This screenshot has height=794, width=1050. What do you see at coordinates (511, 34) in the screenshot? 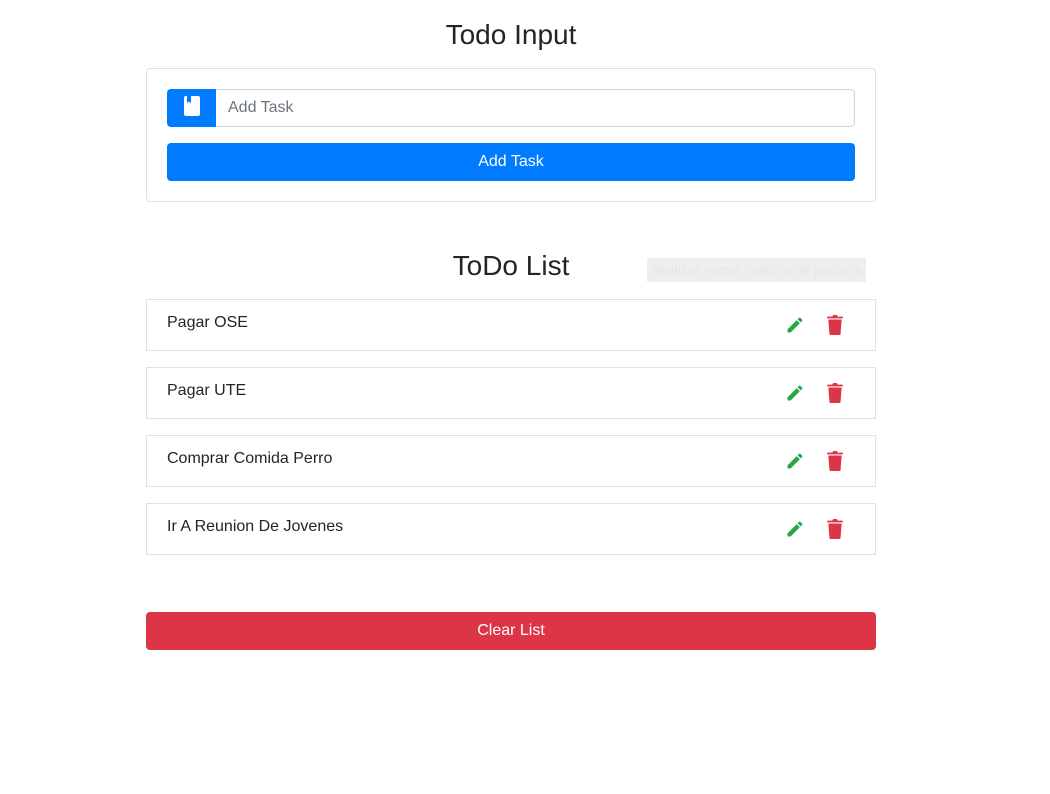
I see `todo-input-title: Todo Input` at bounding box center [511, 34].